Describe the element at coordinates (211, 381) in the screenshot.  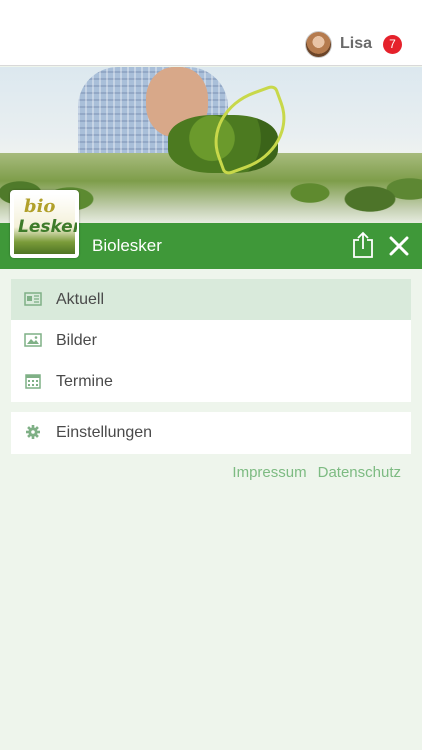
I see `menu-item-termine: Termine` at that location.